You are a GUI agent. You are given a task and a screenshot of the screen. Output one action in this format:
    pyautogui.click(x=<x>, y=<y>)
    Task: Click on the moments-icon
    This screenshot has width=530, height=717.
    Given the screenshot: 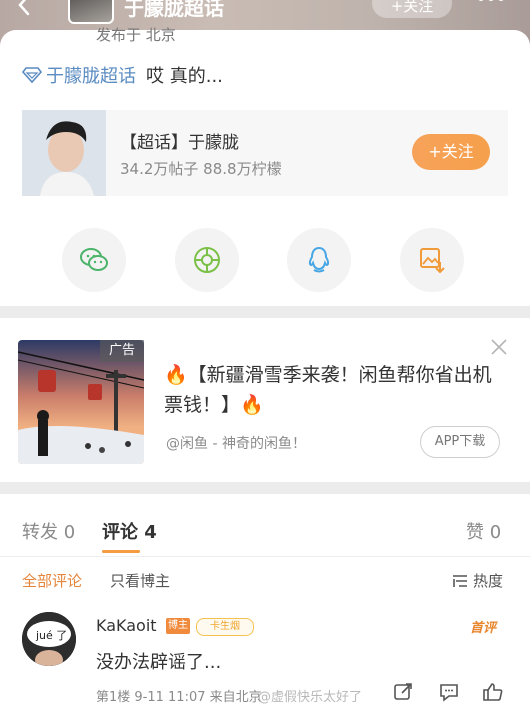 What is the action you would take?
    pyautogui.click(x=207, y=260)
    